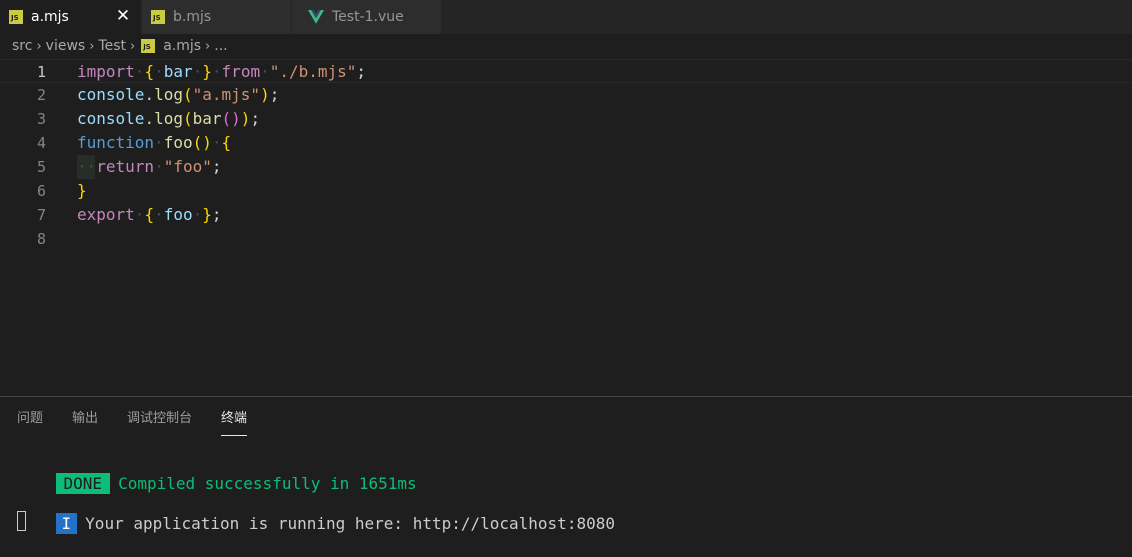 This screenshot has width=1132, height=557. Describe the element at coordinates (41, 143) in the screenshot. I see `line-number: 4` at that location.